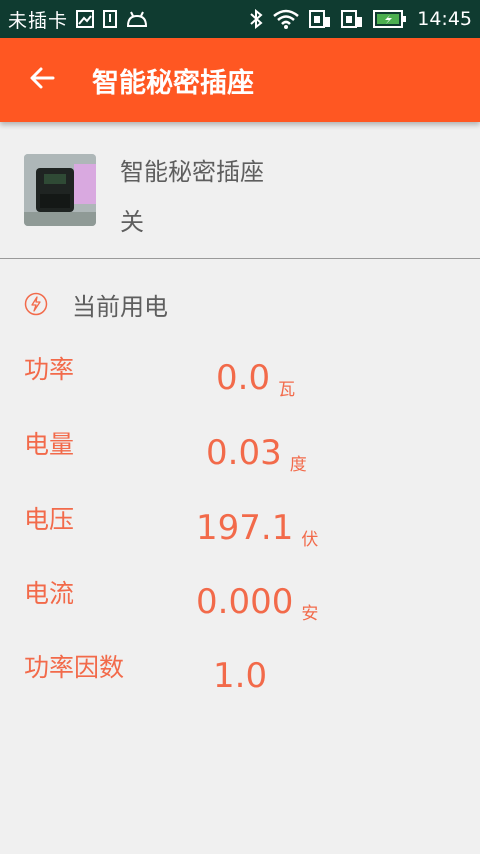  I want to click on metric-voltage: 电压 197.1 伏, so click(240, 525).